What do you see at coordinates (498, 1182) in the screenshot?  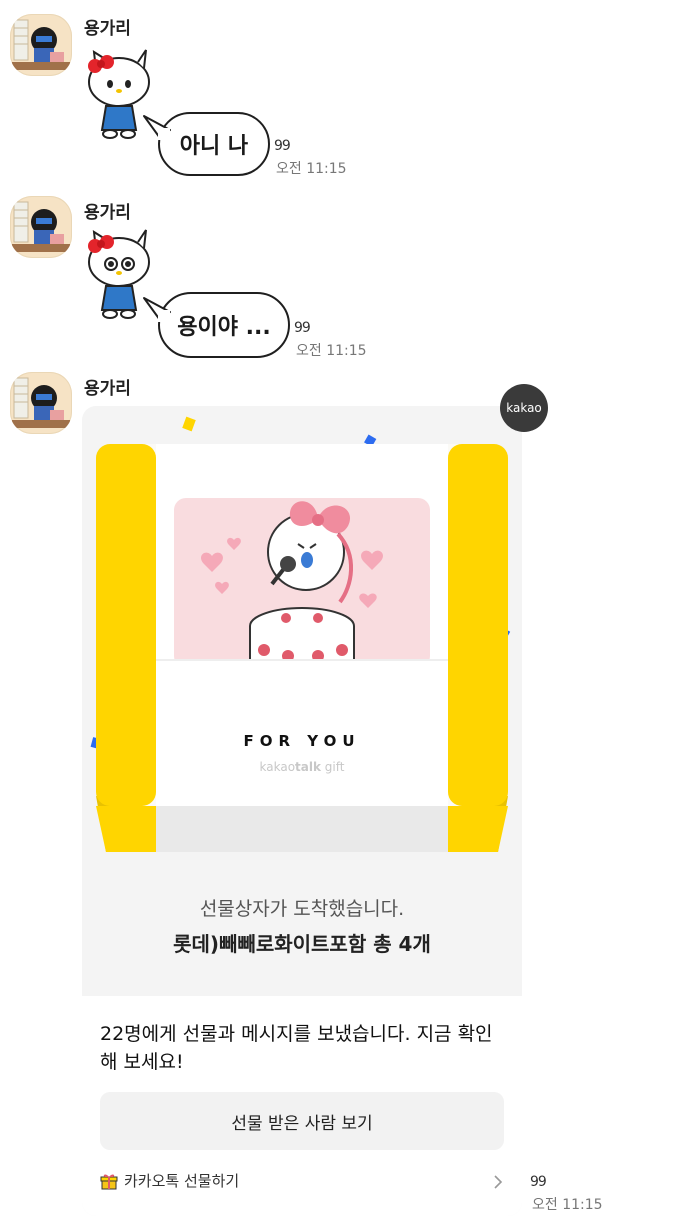 I see `chevron-right-icon` at bounding box center [498, 1182].